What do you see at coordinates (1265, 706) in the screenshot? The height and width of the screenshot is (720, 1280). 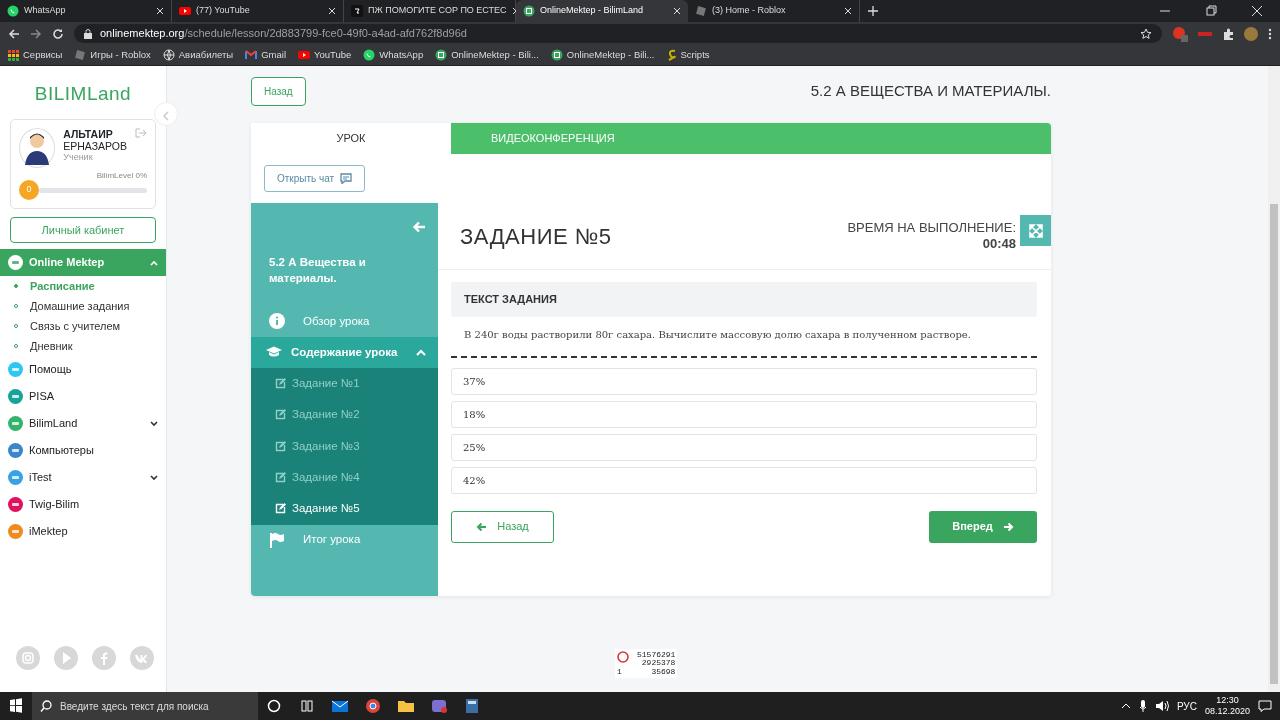 I see `notifications-icon` at bounding box center [1265, 706].